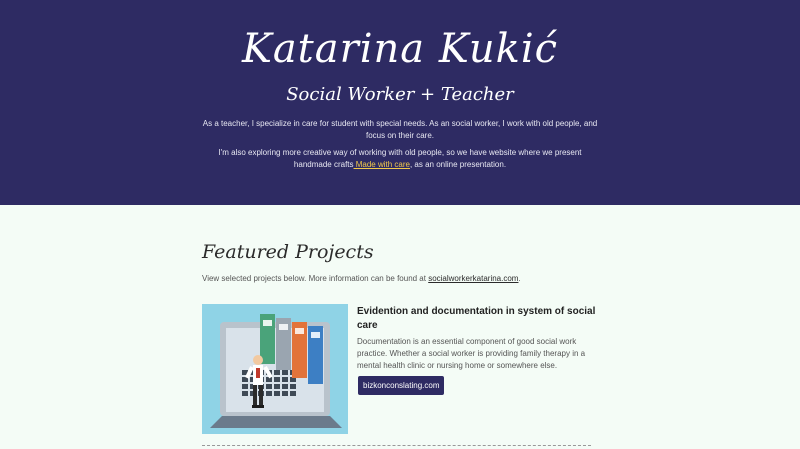 This screenshot has width=800, height=449. I want to click on website-link: socialworkerkatarina.com, so click(473, 278).